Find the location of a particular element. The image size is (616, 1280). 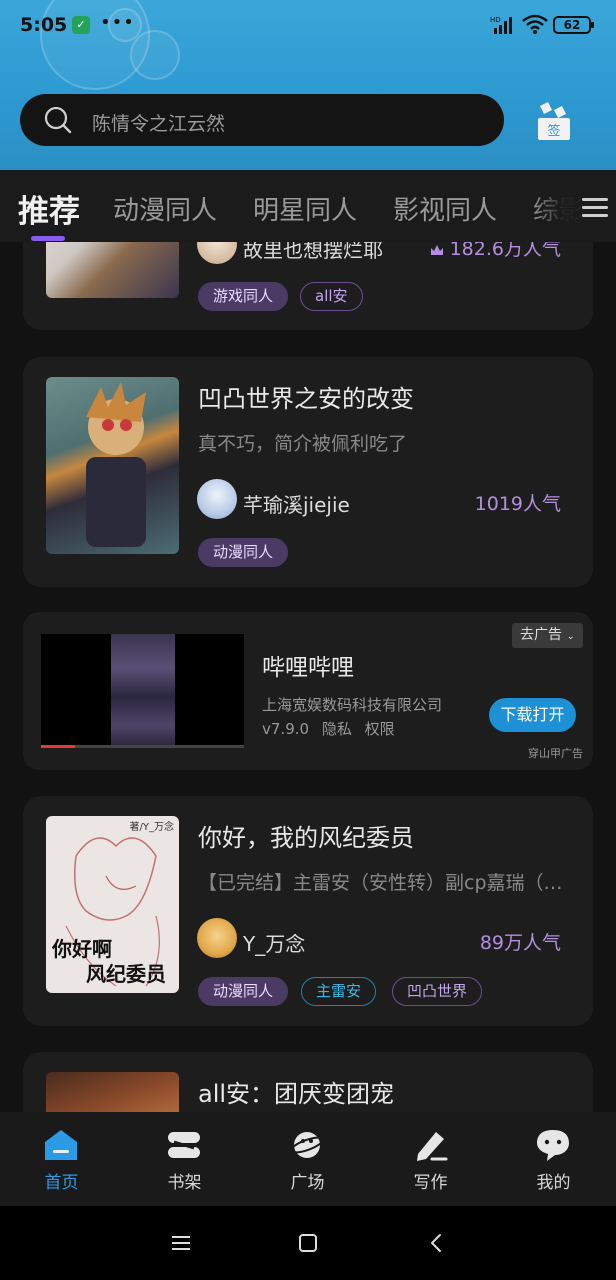

book-title: all安：团厌变团宠 is located at coordinates (296, 1094).